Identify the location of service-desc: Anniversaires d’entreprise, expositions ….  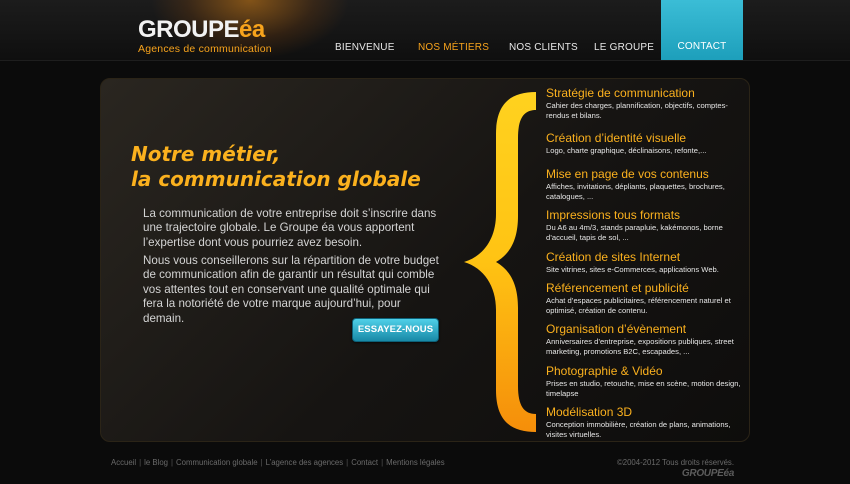
(640, 347).